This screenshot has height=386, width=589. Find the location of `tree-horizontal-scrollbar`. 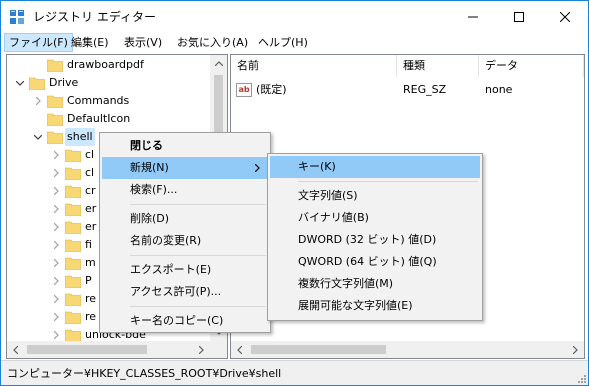

tree-horizontal-scrollbar is located at coordinates (108, 349).